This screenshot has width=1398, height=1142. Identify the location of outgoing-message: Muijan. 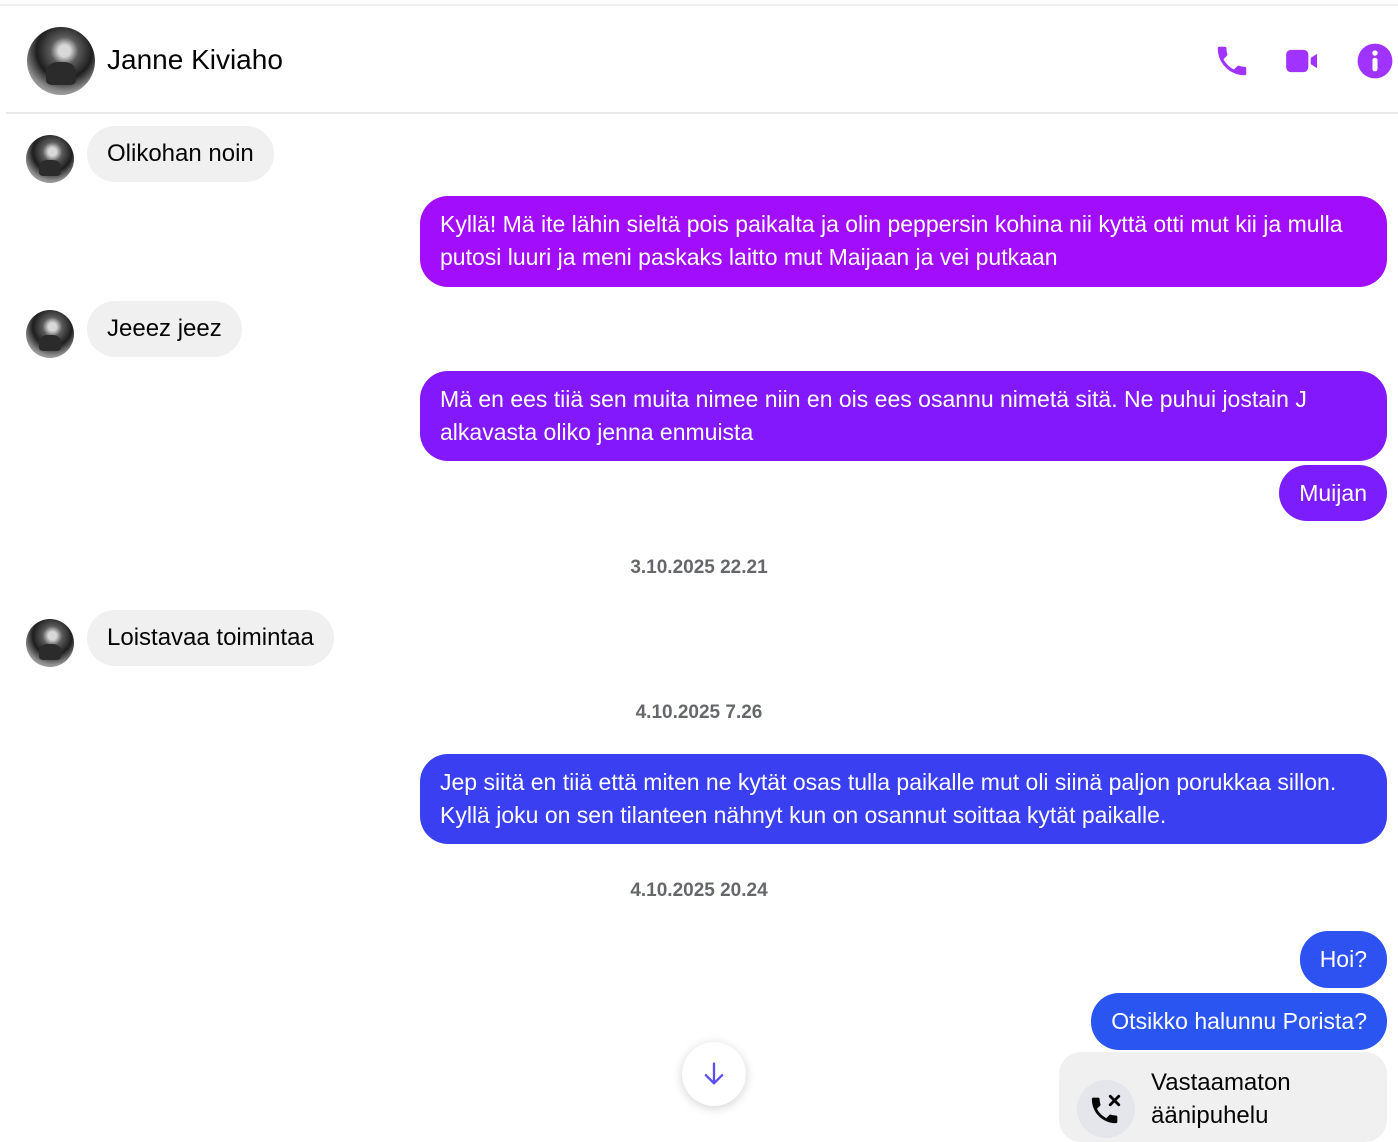
(1333, 493).